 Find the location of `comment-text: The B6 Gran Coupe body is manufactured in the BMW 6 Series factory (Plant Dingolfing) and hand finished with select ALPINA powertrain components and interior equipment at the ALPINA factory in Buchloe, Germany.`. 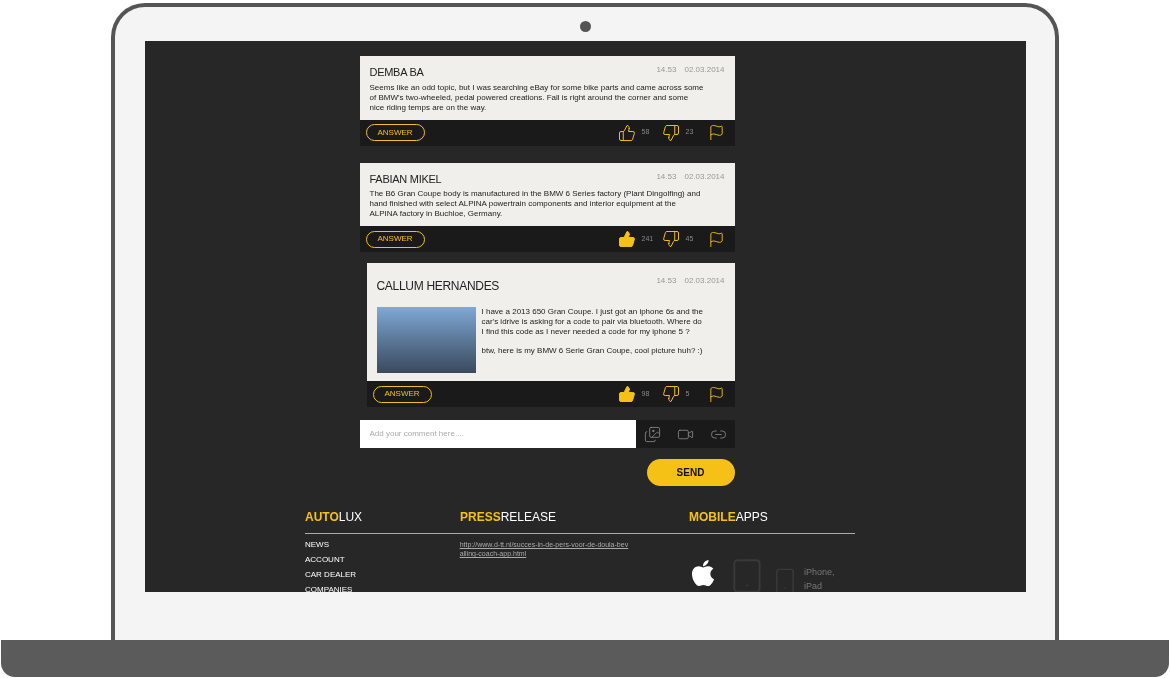

comment-text: The B6 Gran Coupe body is manufactured in the BMW 6 Series factory (Plant Dingolfing) and hand finished with select ALPINA powertrain components and interior equipment at the ALPINA factory in Buchloe, Germany. is located at coordinates (535, 204).